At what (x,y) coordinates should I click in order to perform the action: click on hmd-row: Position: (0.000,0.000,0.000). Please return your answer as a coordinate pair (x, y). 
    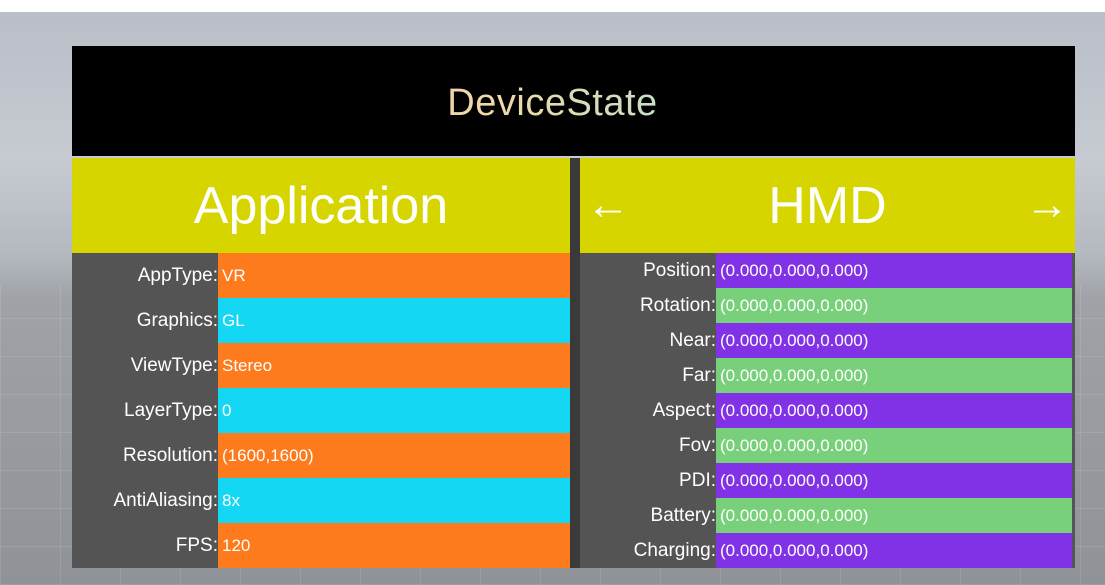
    Looking at the image, I should click on (827, 270).